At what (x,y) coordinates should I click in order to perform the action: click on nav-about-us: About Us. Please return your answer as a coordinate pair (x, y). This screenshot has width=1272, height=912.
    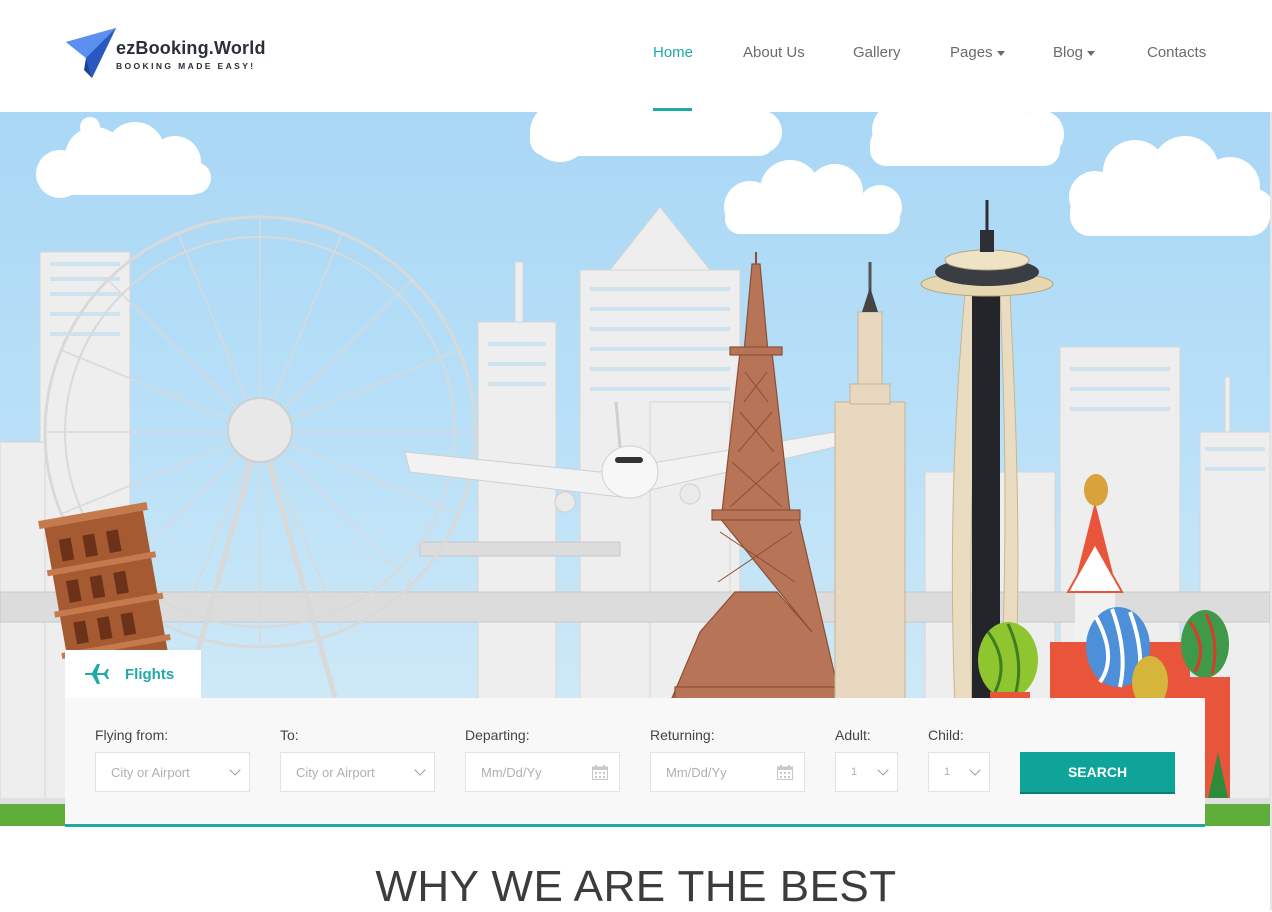
    Looking at the image, I should click on (774, 52).